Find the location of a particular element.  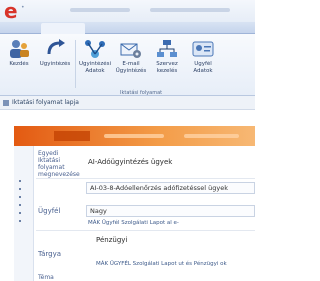

targy-value: Pénzügyi is located at coordinates (112, 240).